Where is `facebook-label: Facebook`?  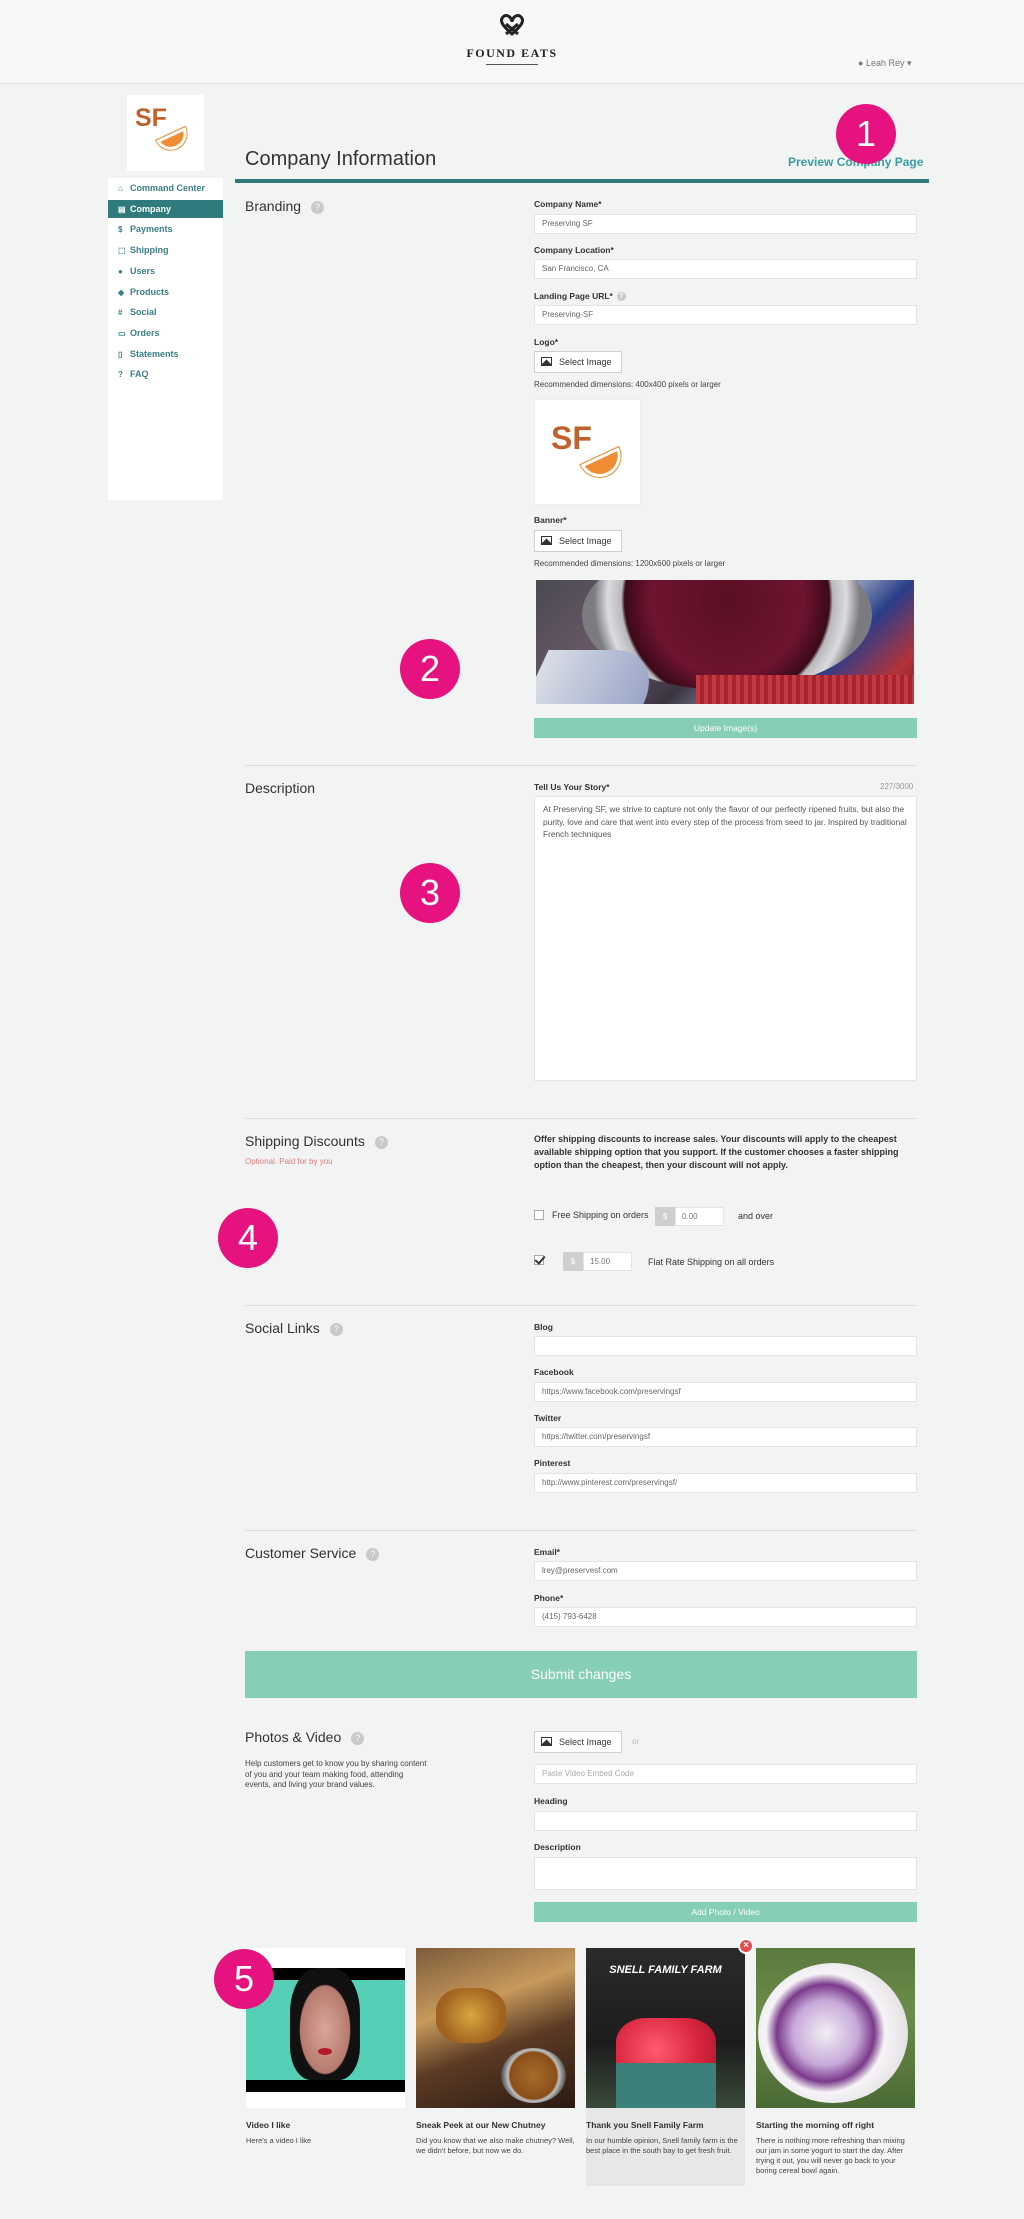
facebook-label: Facebook is located at coordinates (554, 1372).